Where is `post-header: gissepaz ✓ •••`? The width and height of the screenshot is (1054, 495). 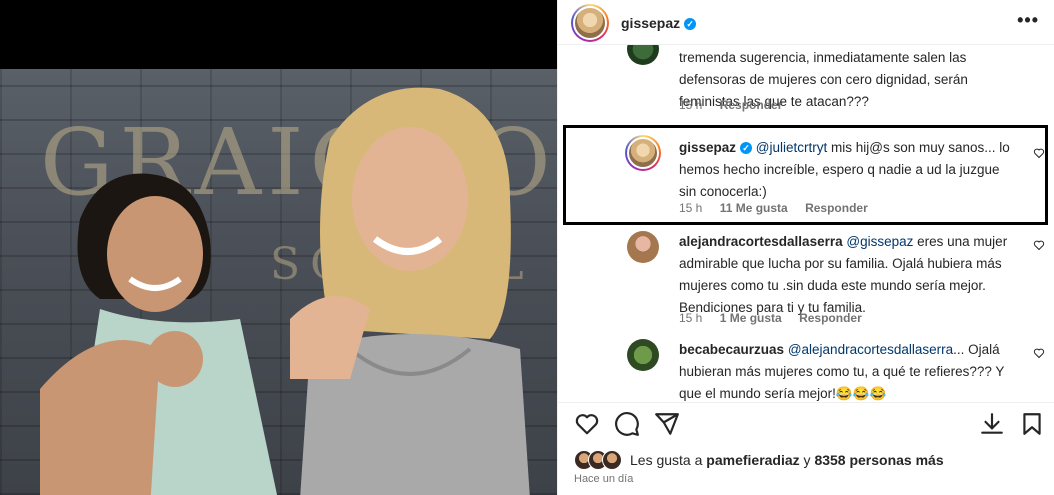
post-header: gissepaz ✓ ••• is located at coordinates (806, 22).